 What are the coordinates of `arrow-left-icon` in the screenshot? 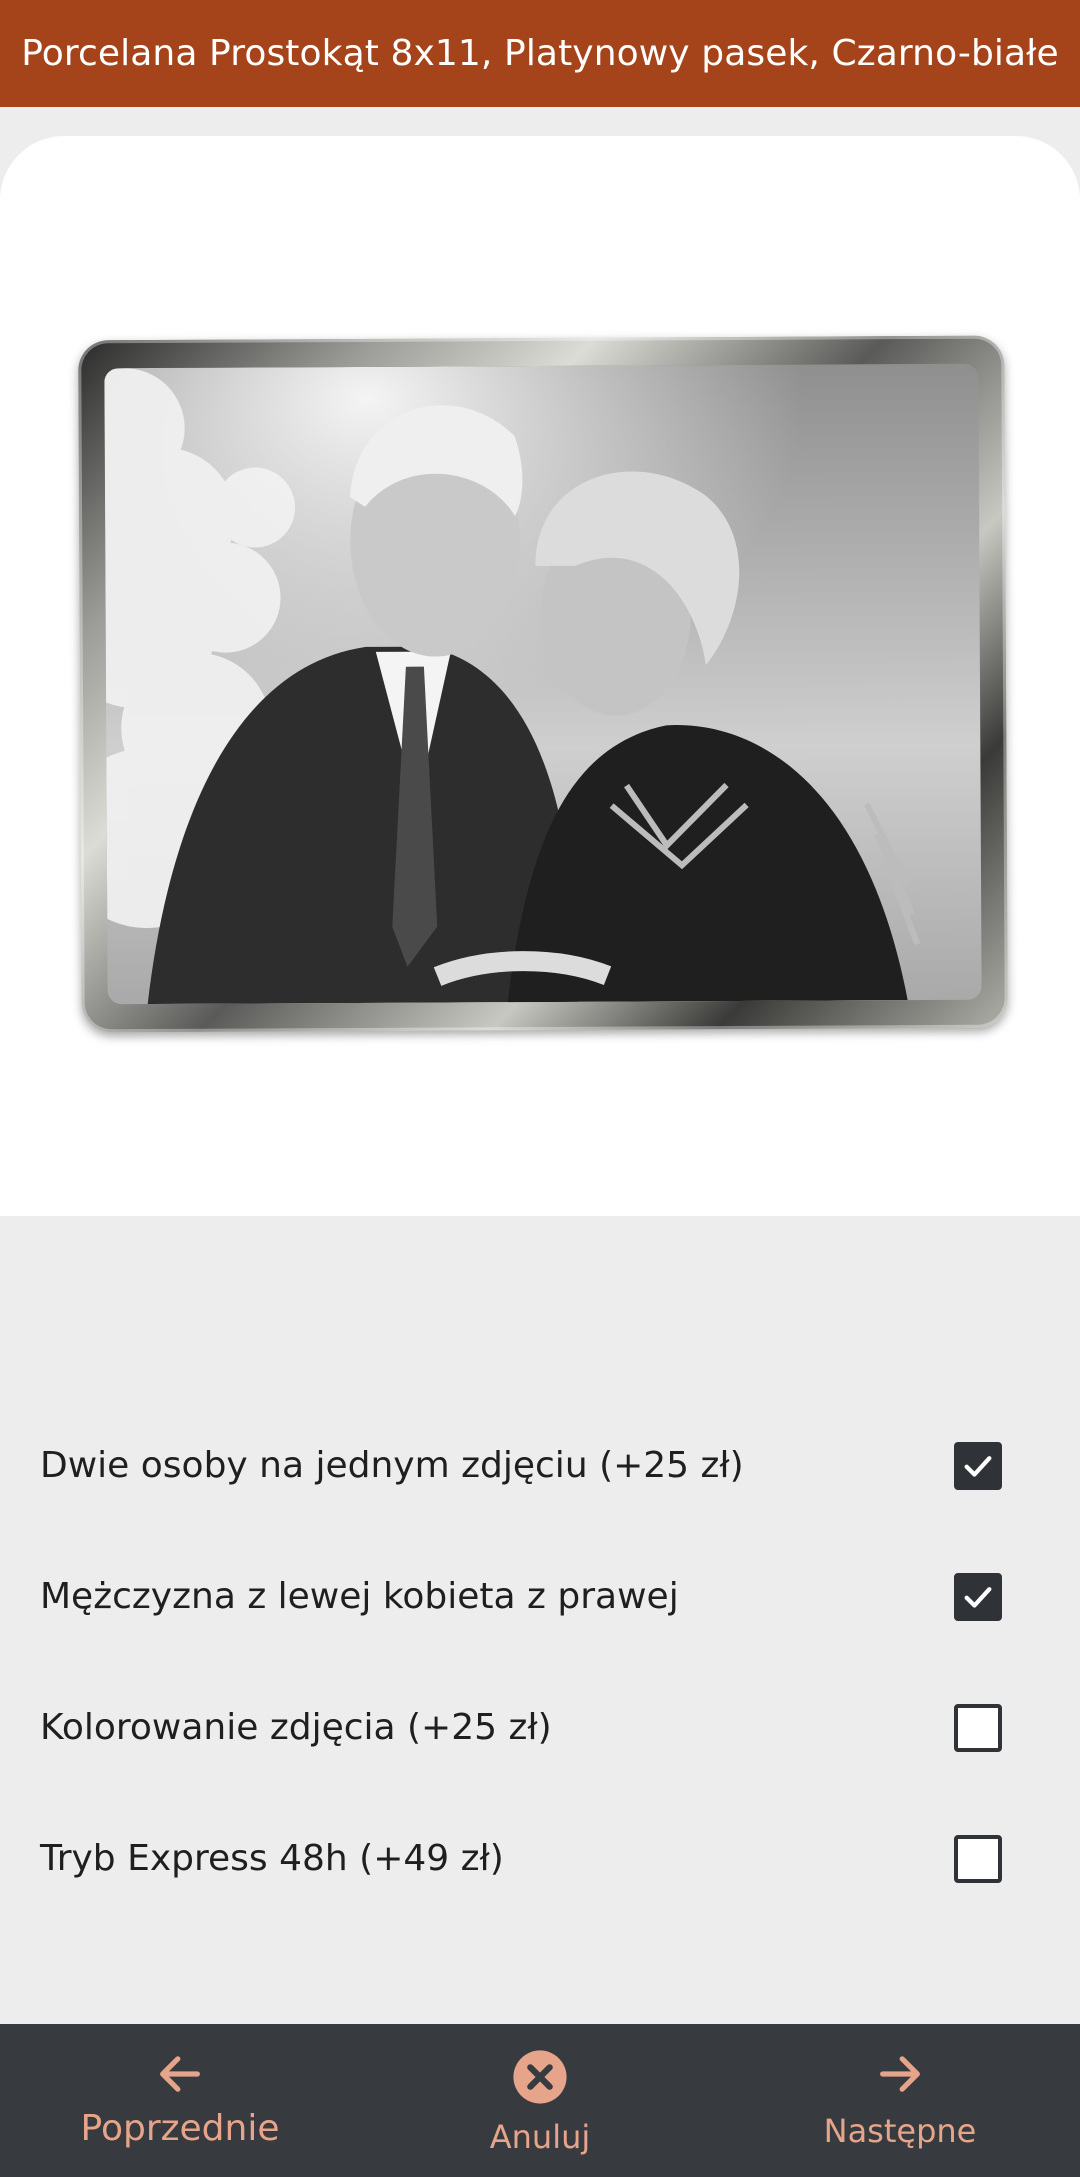 It's located at (180, 2074).